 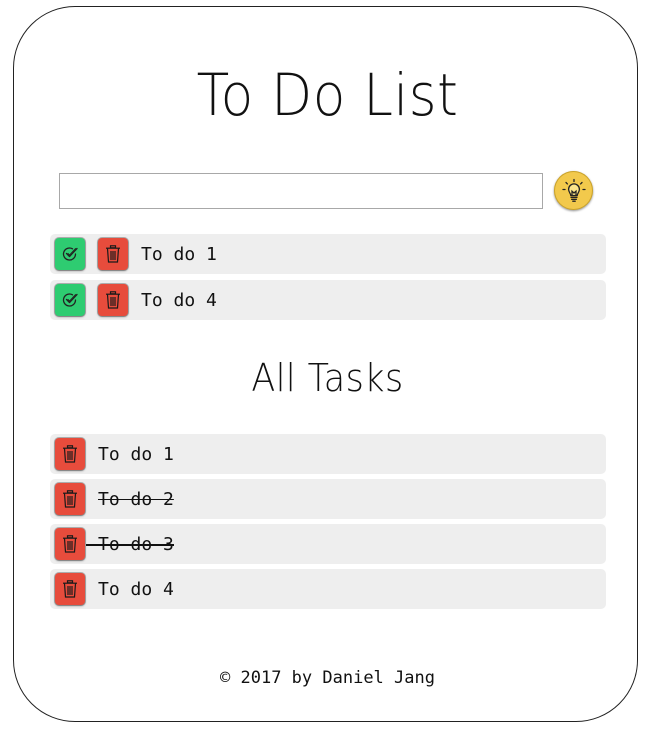 I want to click on all-task-row: To do 3, so click(x=328, y=544).